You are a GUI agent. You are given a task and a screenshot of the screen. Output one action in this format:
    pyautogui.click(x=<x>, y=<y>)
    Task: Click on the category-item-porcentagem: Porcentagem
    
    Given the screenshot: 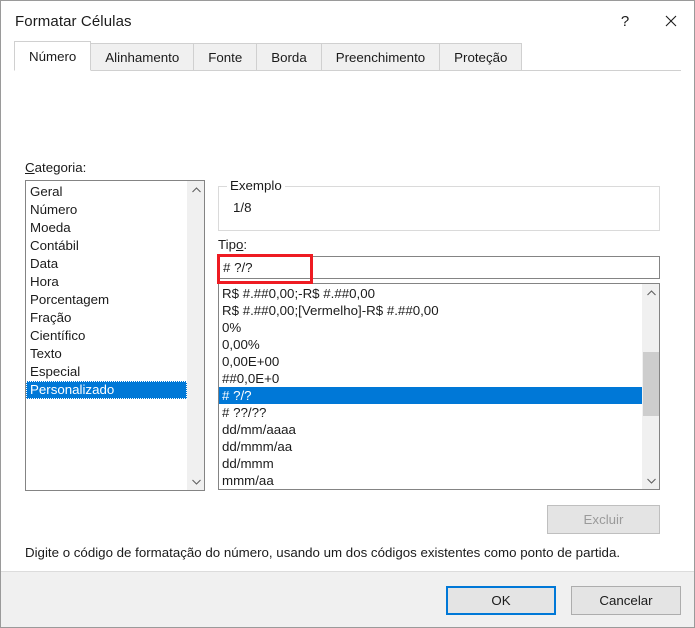 What is the action you would take?
    pyautogui.click(x=106, y=300)
    